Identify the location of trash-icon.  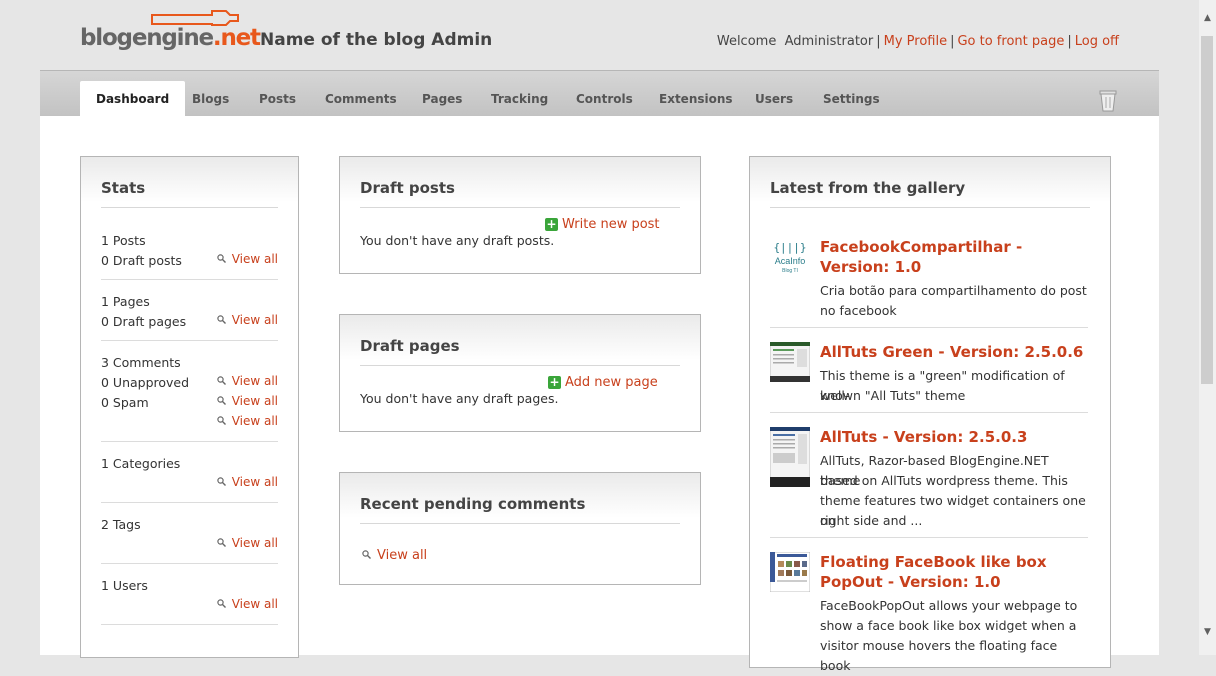
(1108, 100).